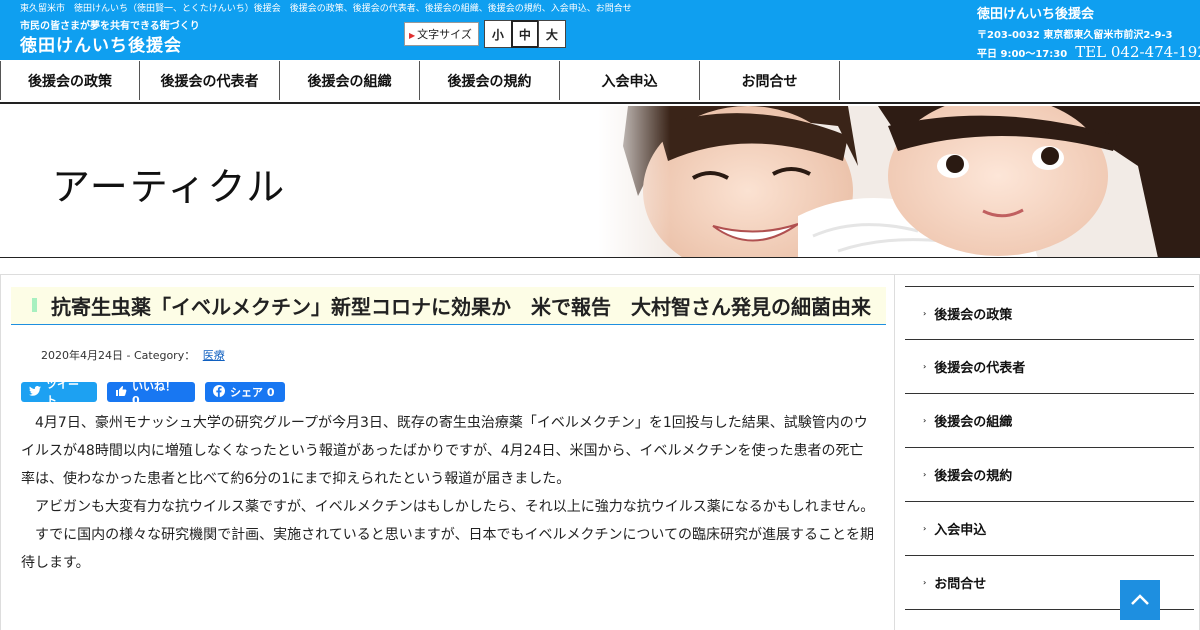 The height and width of the screenshot is (630, 1200). I want to click on category-label: Category：, so click(164, 355).